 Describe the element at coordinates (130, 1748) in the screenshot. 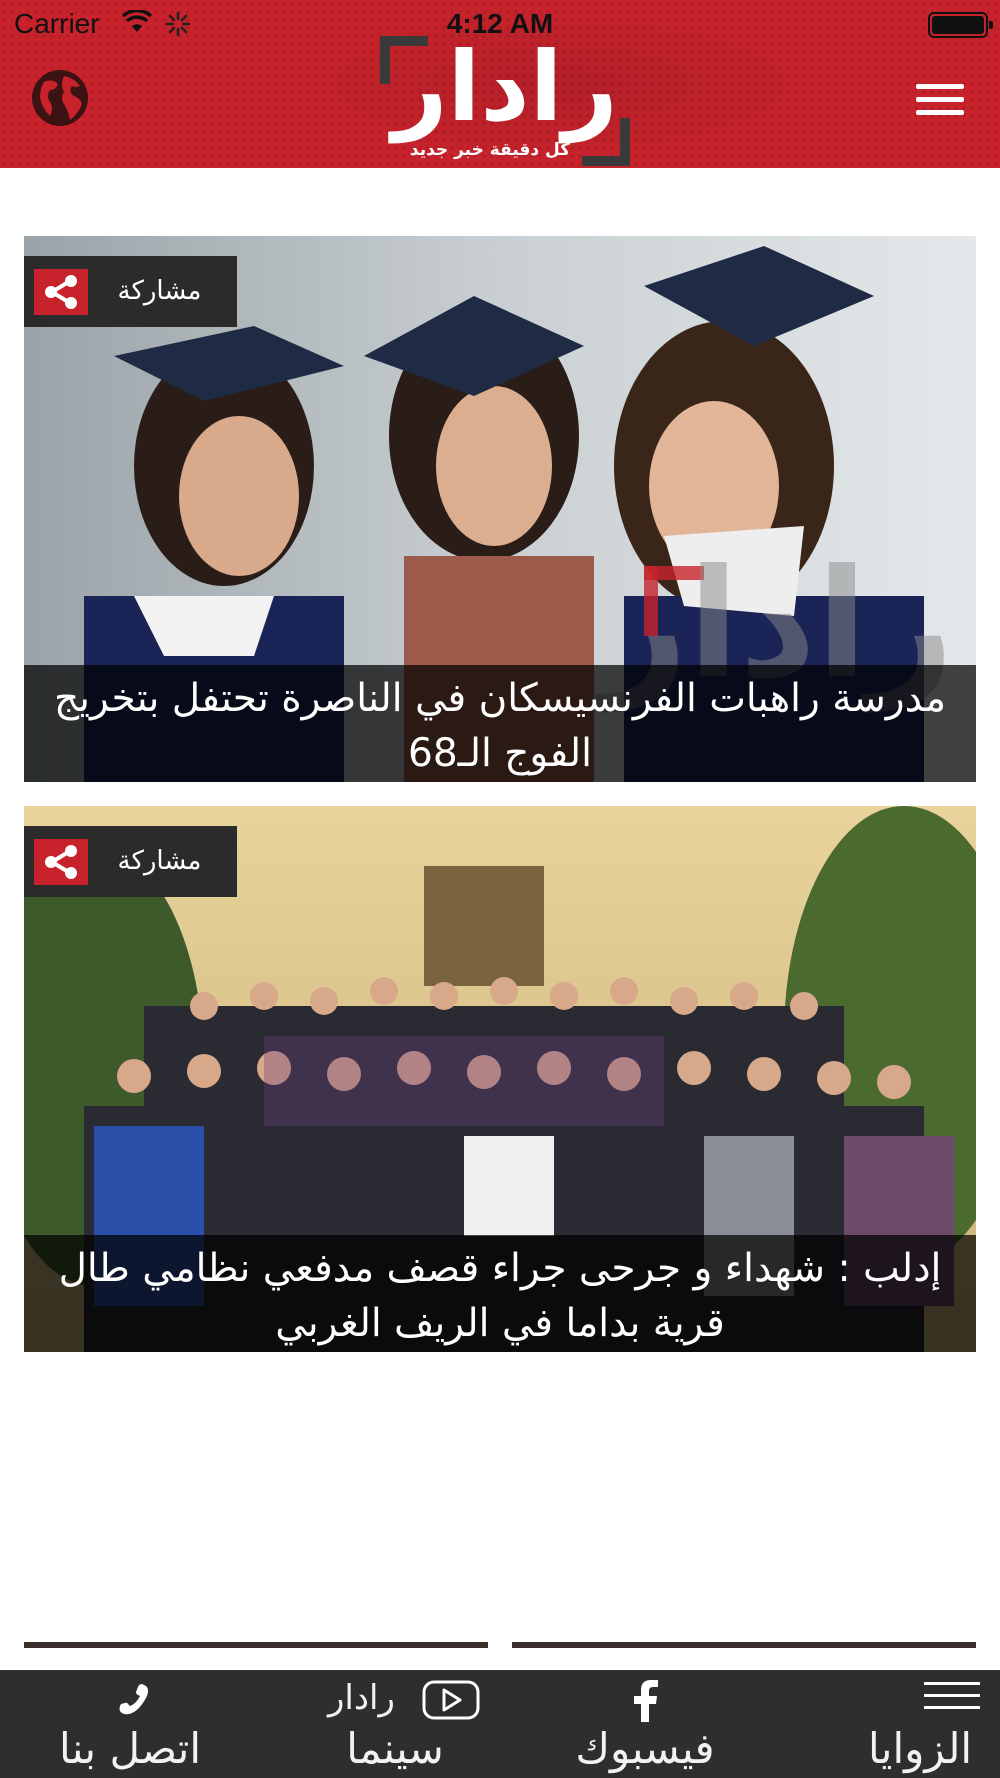

I see `tab-label: اتصل بنا` at that location.